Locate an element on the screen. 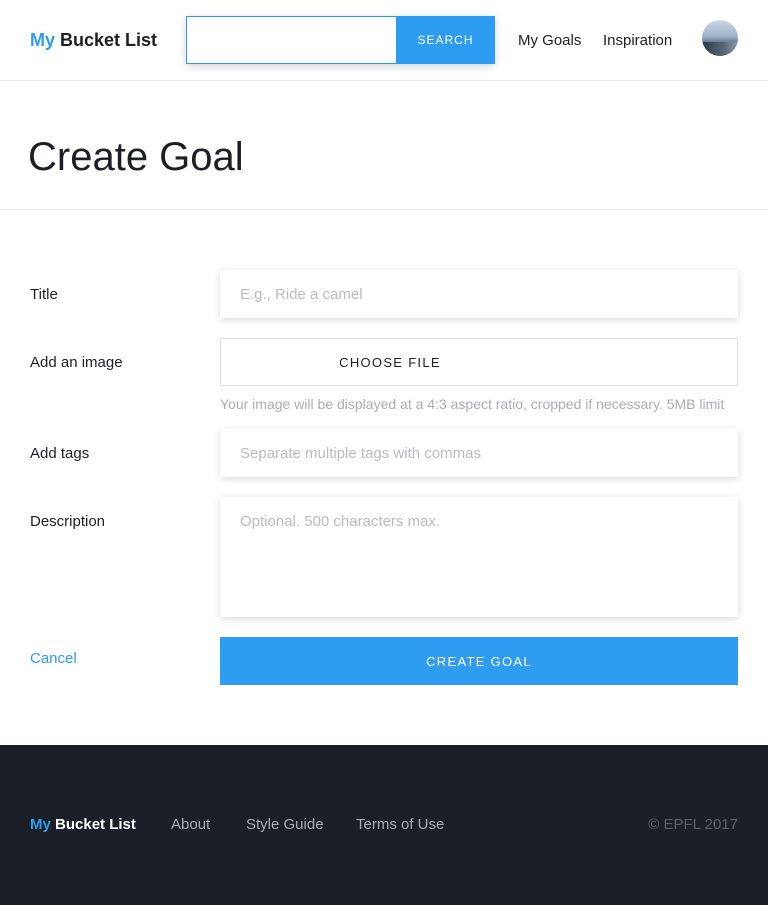 The image size is (768, 905). page-title: Create Goal is located at coordinates (136, 157).